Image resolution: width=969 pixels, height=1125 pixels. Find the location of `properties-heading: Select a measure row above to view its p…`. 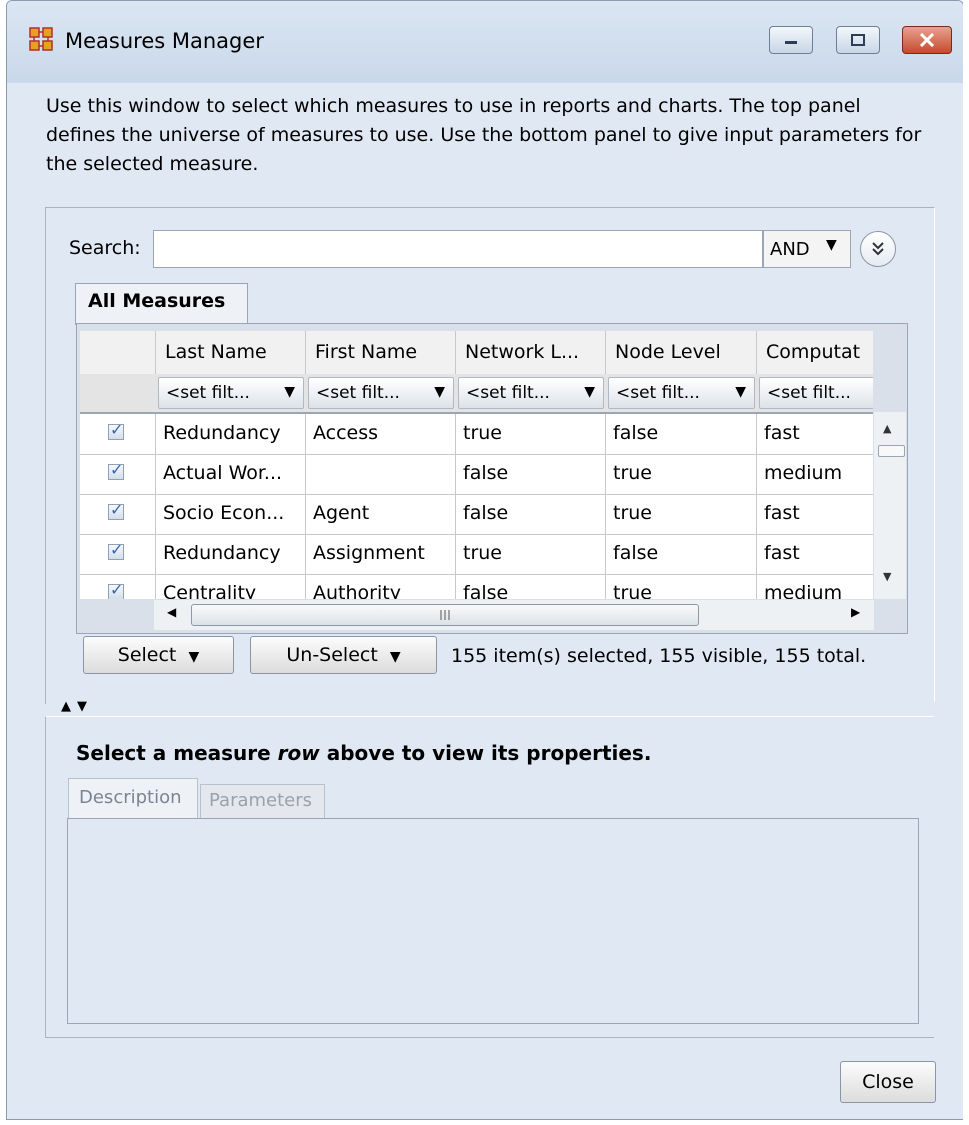

properties-heading: Select a measure row above to view its p… is located at coordinates (364, 753).